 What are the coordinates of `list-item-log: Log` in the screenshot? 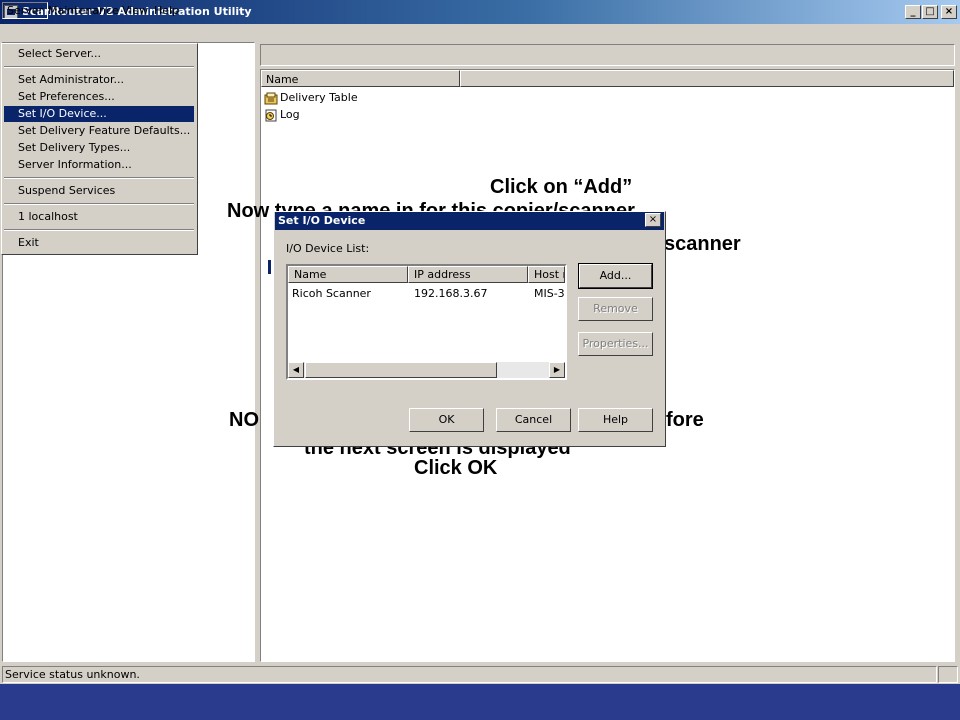 It's located at (282, 115).